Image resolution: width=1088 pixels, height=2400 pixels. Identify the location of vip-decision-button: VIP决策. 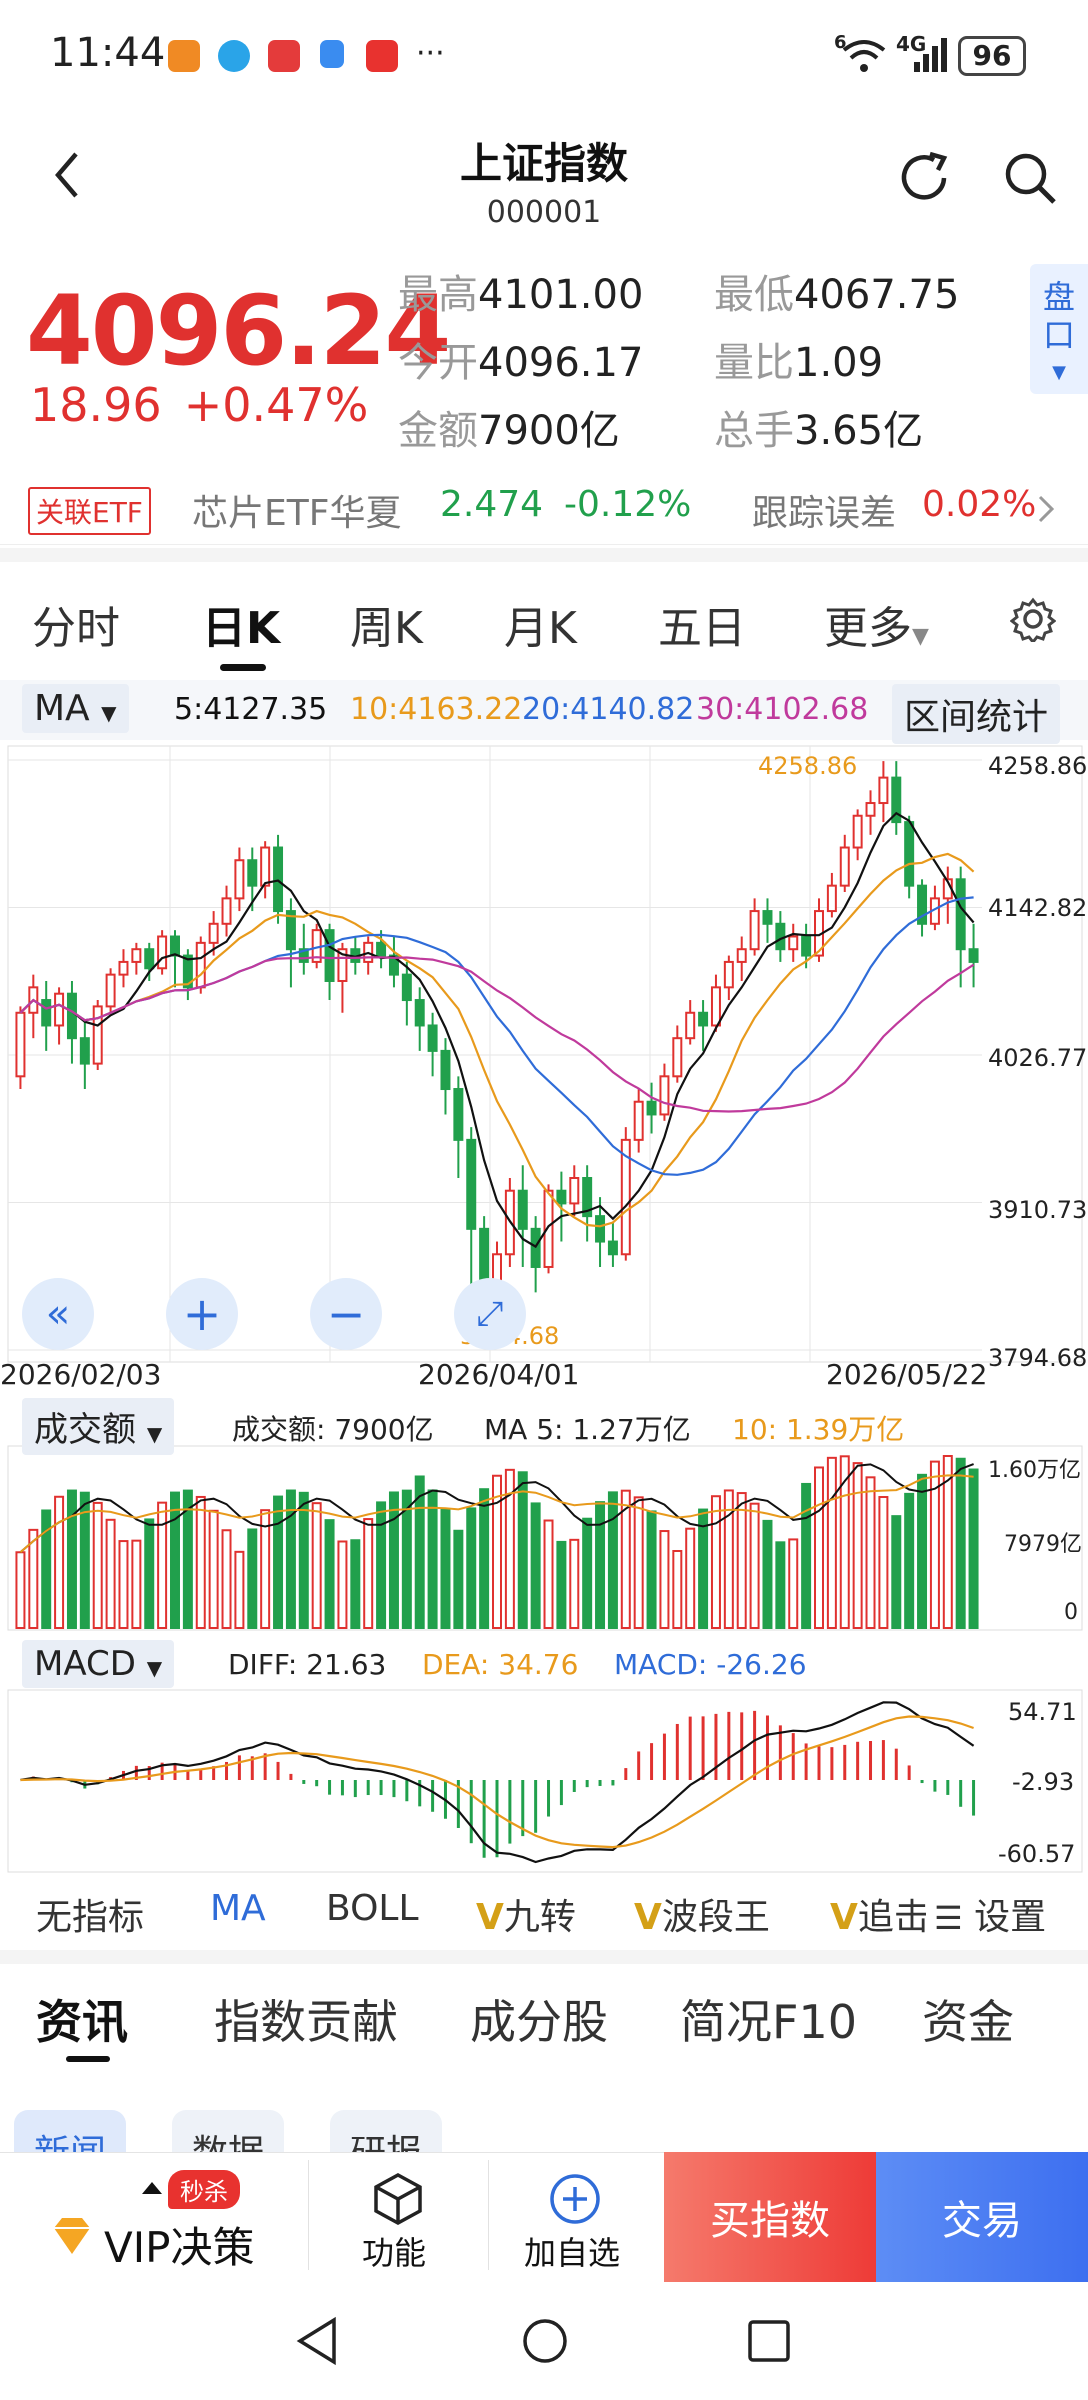
(179, 2244).